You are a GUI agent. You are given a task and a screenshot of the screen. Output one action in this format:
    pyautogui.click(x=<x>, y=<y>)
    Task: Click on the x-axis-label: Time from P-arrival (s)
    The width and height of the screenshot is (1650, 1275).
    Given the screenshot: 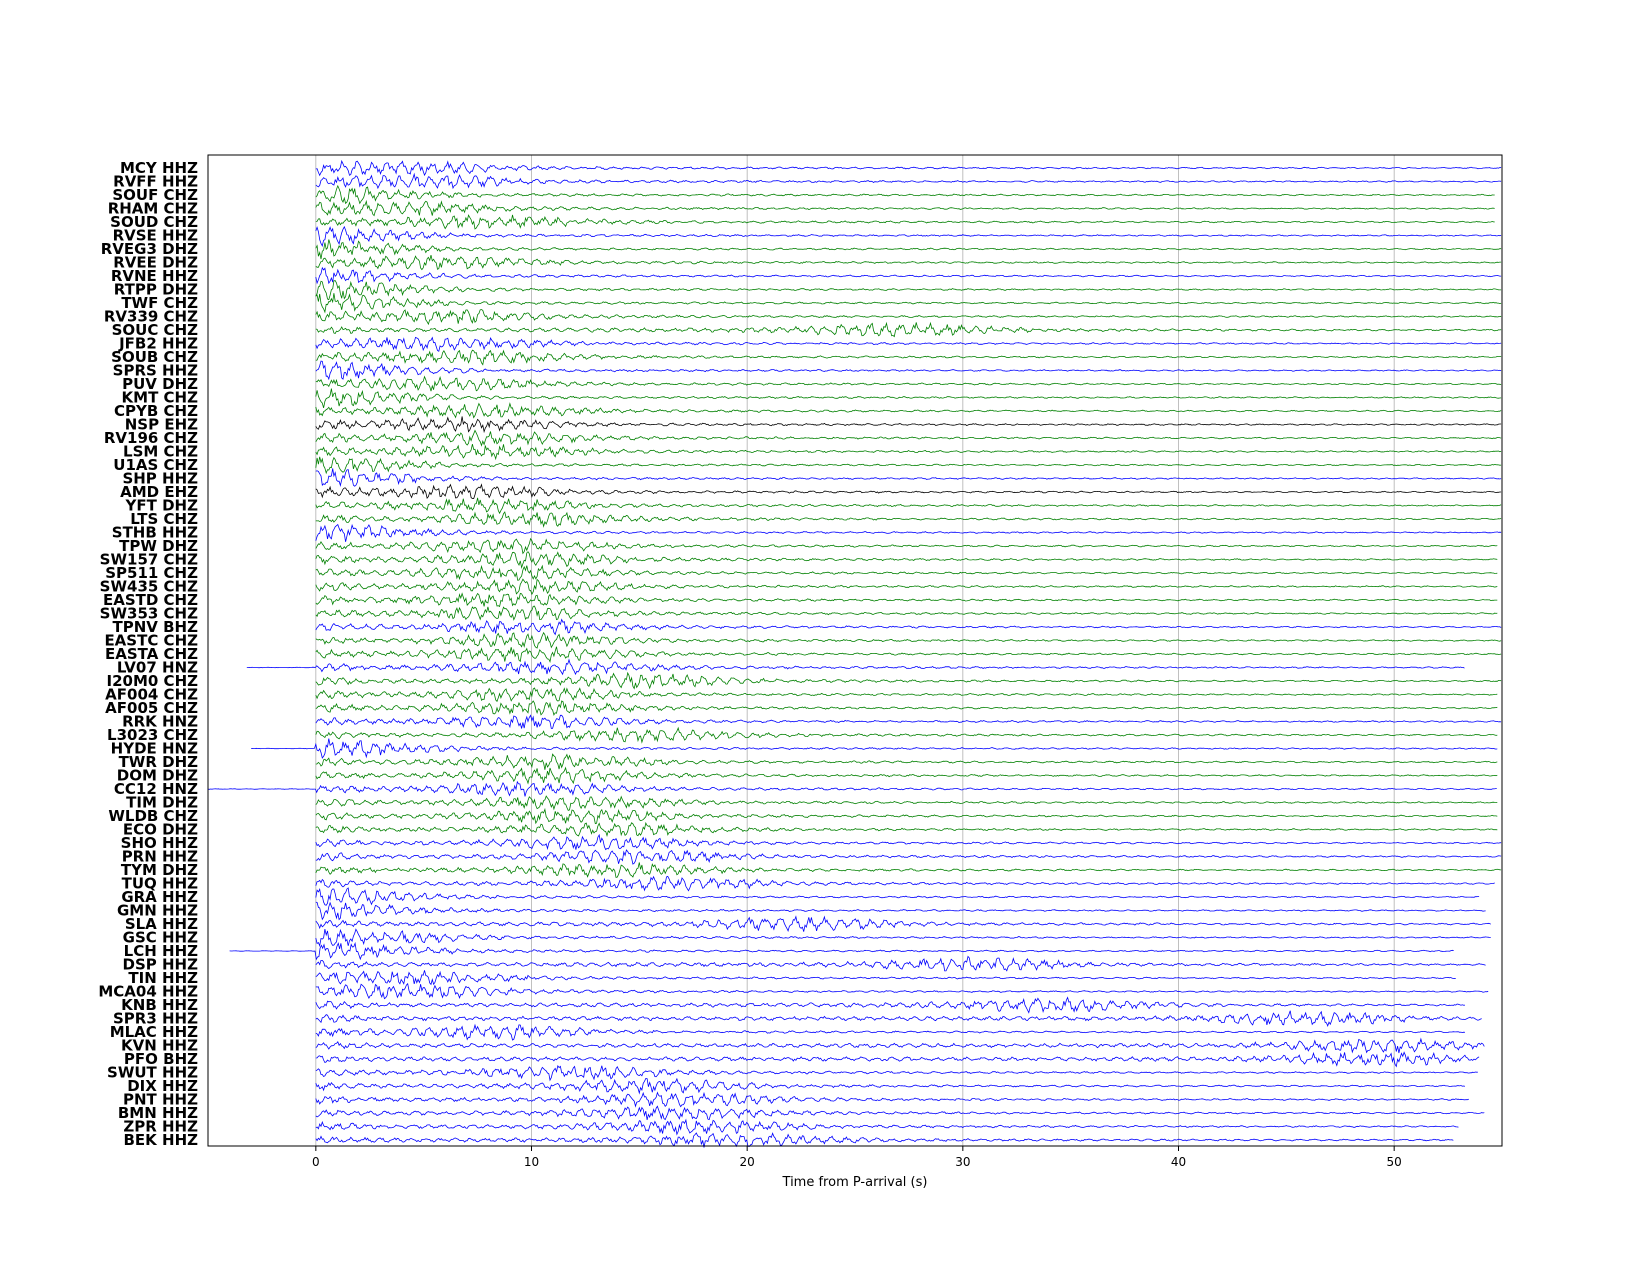 What is the action you would take?
    pyautogui.click(x=855, y=1182)
    